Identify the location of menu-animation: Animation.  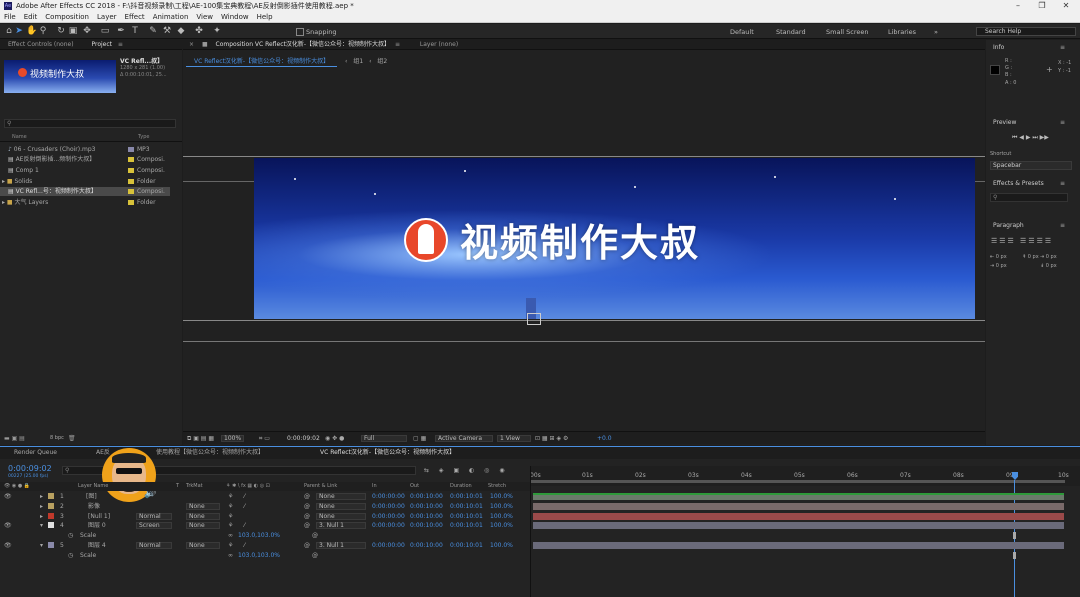
(171, 17).